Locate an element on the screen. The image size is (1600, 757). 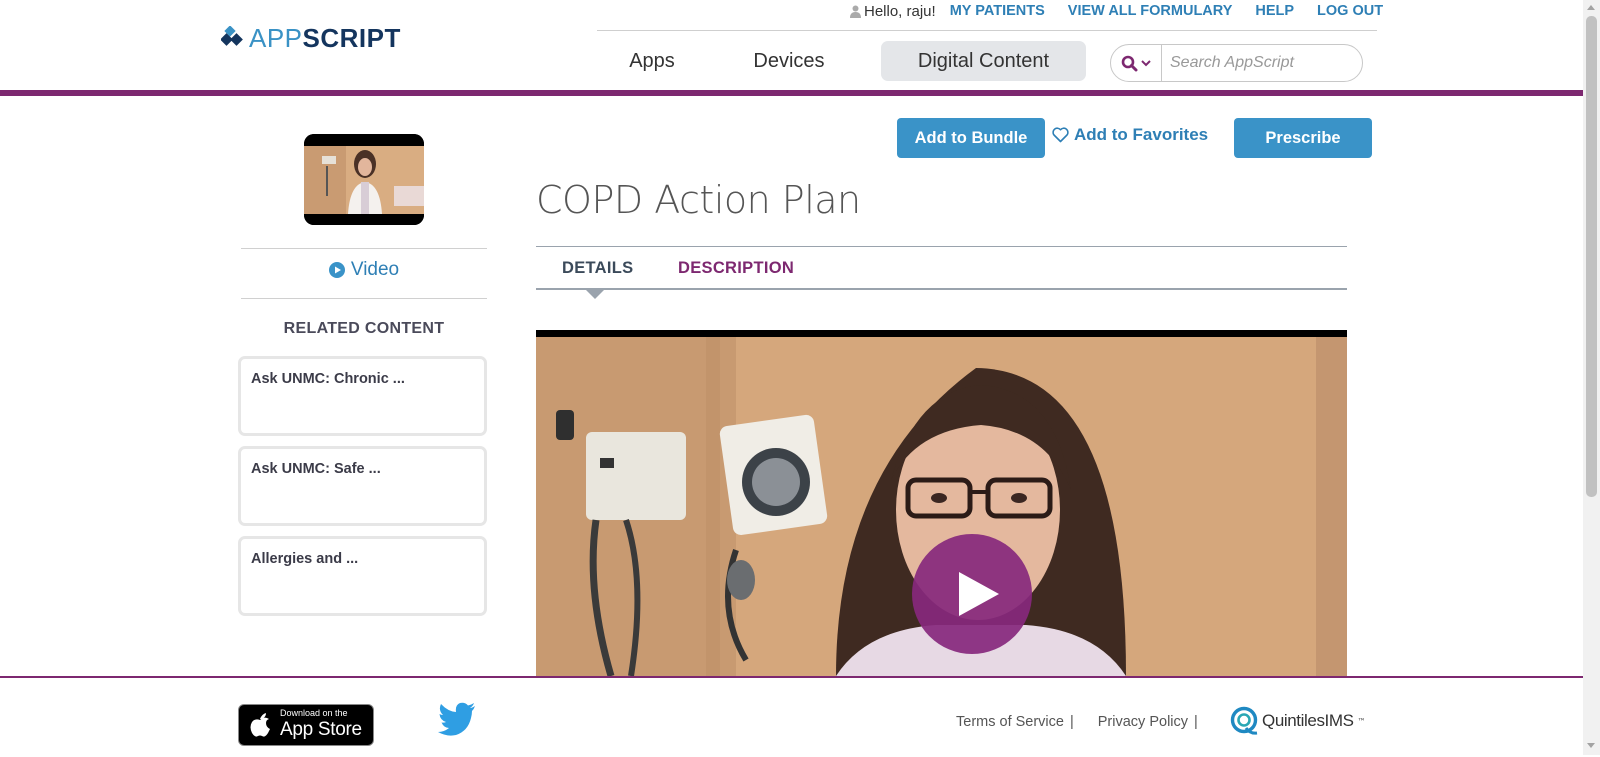
related-content-title: RELATED CONTENT is located at coordinates (364, 328).